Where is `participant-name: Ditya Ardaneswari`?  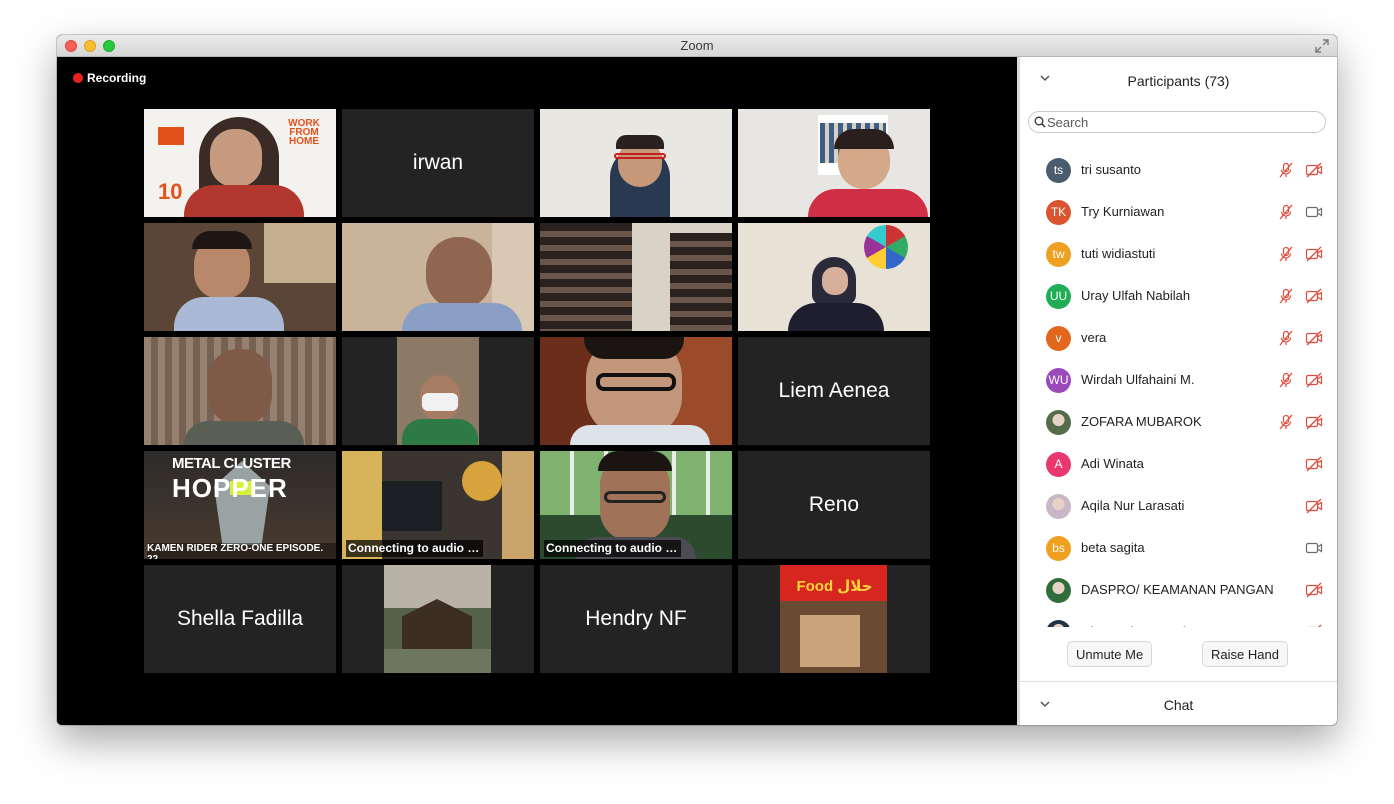
participant-name: Ditya Ardaneswari is located at coordinates (1133, 625).